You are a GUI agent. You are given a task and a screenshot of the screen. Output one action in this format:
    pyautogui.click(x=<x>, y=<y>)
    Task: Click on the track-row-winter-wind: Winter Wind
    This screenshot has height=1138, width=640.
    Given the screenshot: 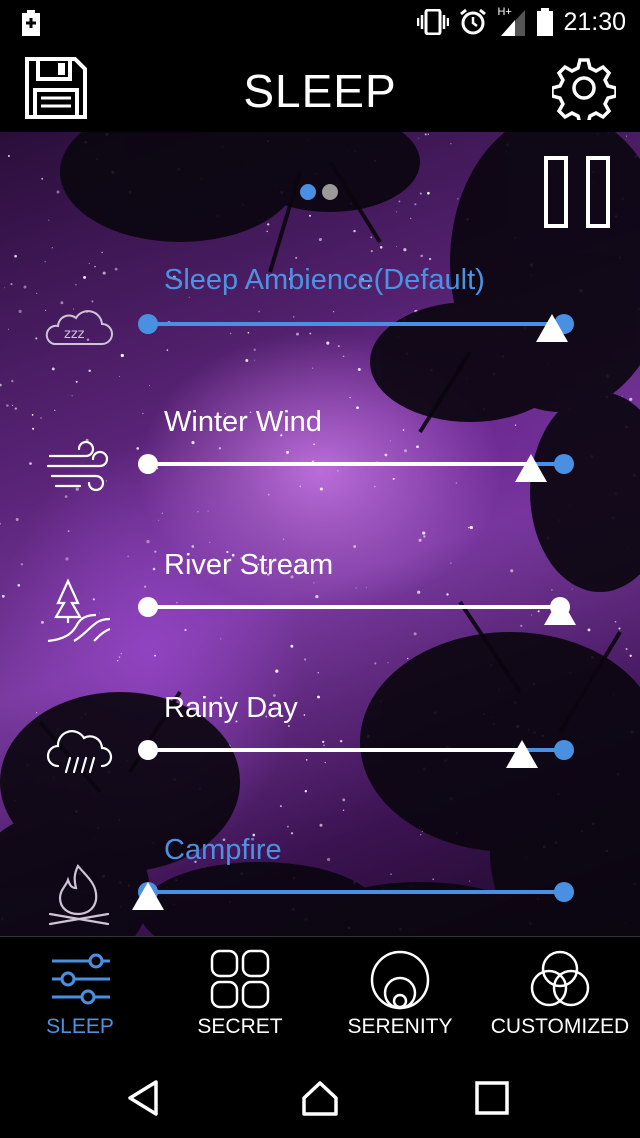 What is the action you would take?
    pyautogui.click(x=320, y=460)
    